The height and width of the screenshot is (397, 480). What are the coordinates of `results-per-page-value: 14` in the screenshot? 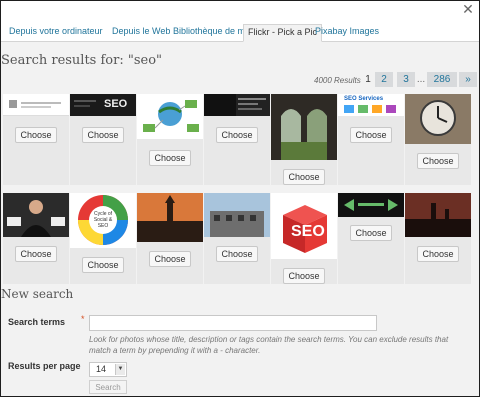 It's located at (101, 369).